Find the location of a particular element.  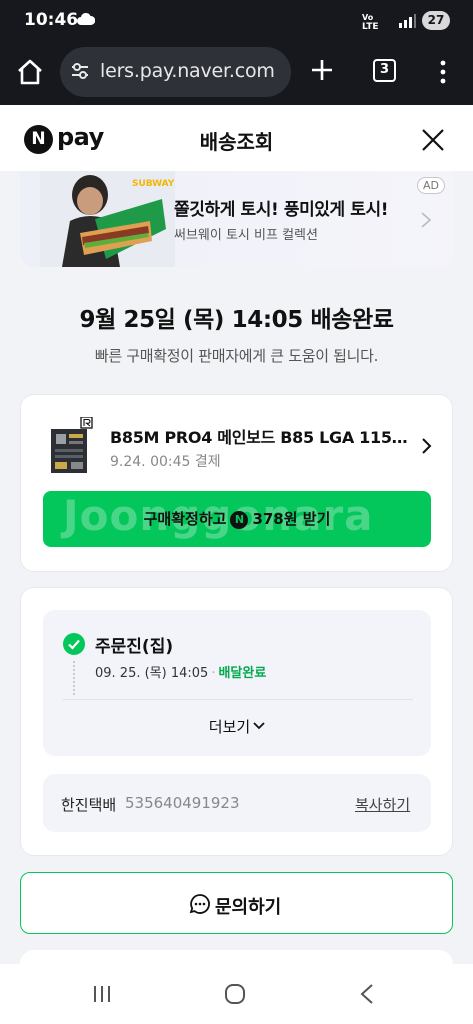

ad-badge: AD is located at coordinates (431, 185).